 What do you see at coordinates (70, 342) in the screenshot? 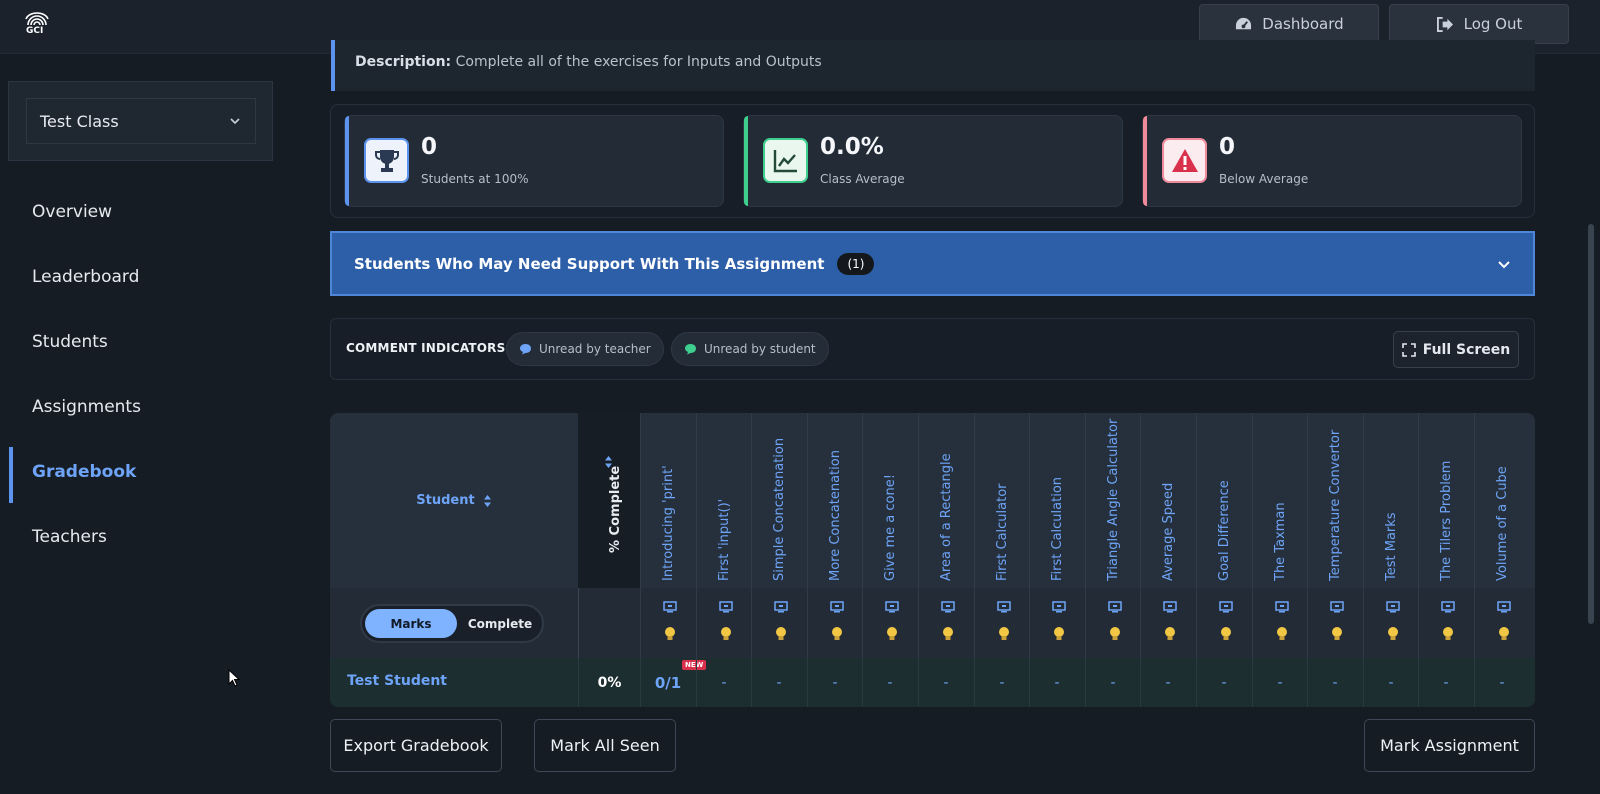
I see `sidebar-item-students: Students` at bounding box center [70, 342].